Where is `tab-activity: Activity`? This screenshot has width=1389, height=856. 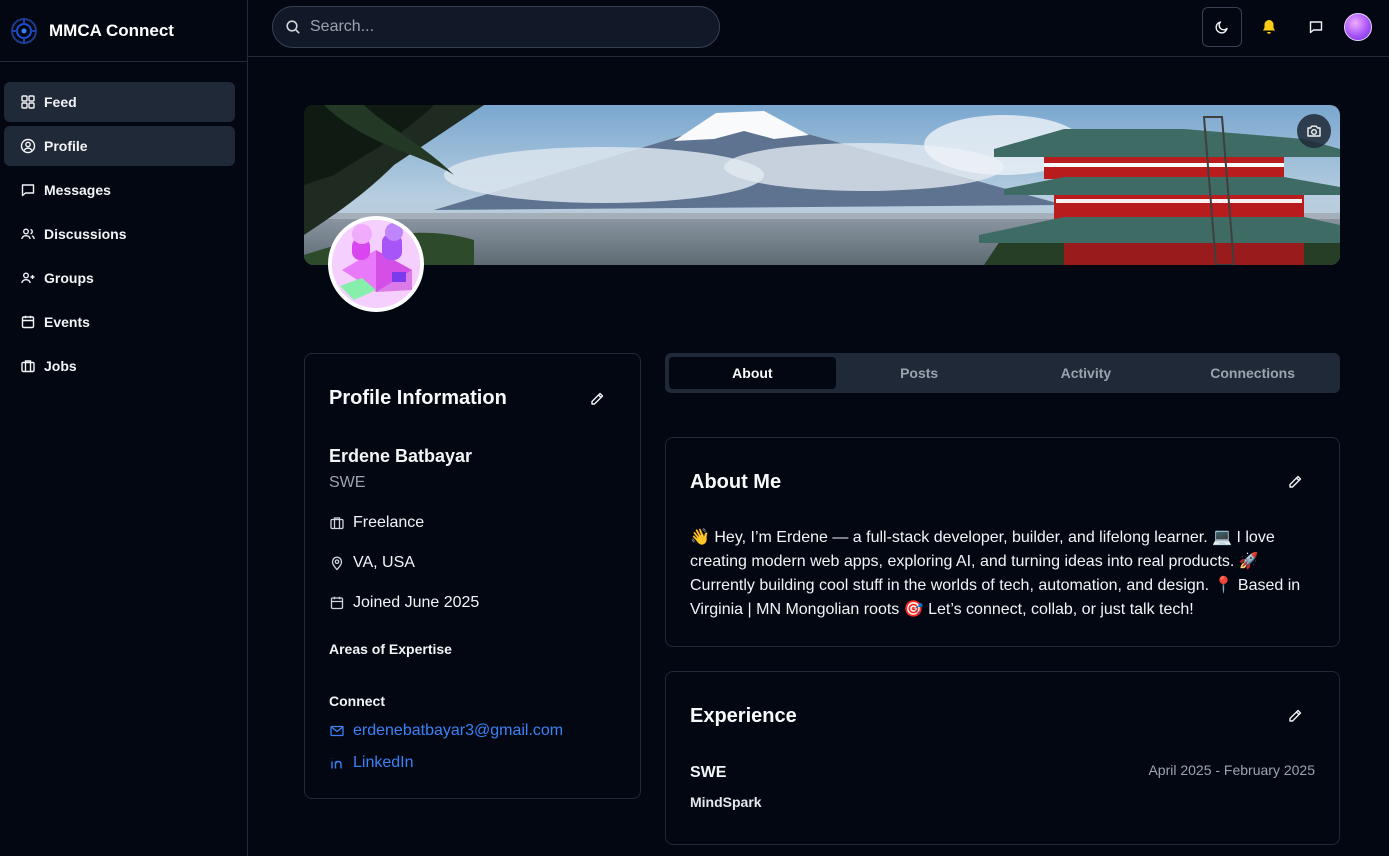
tab-activity: Activity is located at coordinates (1086, 373).